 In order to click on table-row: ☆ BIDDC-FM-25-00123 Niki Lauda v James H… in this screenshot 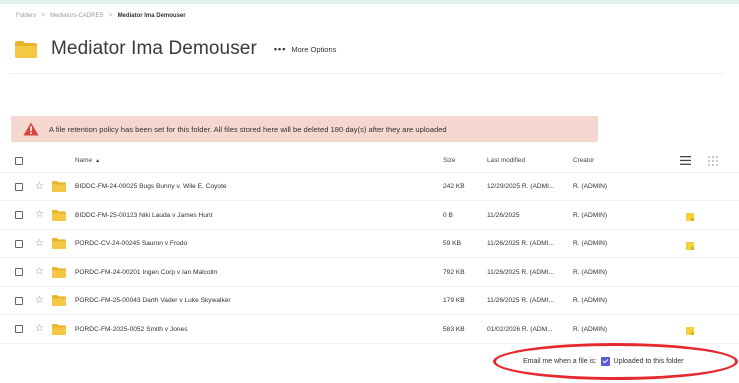, I will do `click(369, 216)`.